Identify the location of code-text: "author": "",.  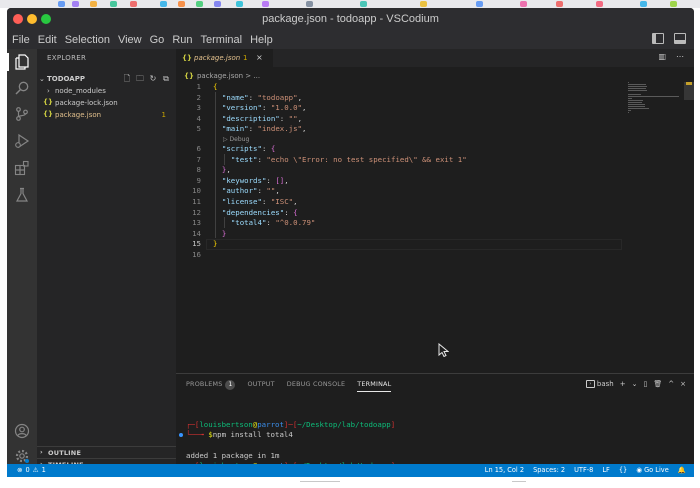
(246, 191).